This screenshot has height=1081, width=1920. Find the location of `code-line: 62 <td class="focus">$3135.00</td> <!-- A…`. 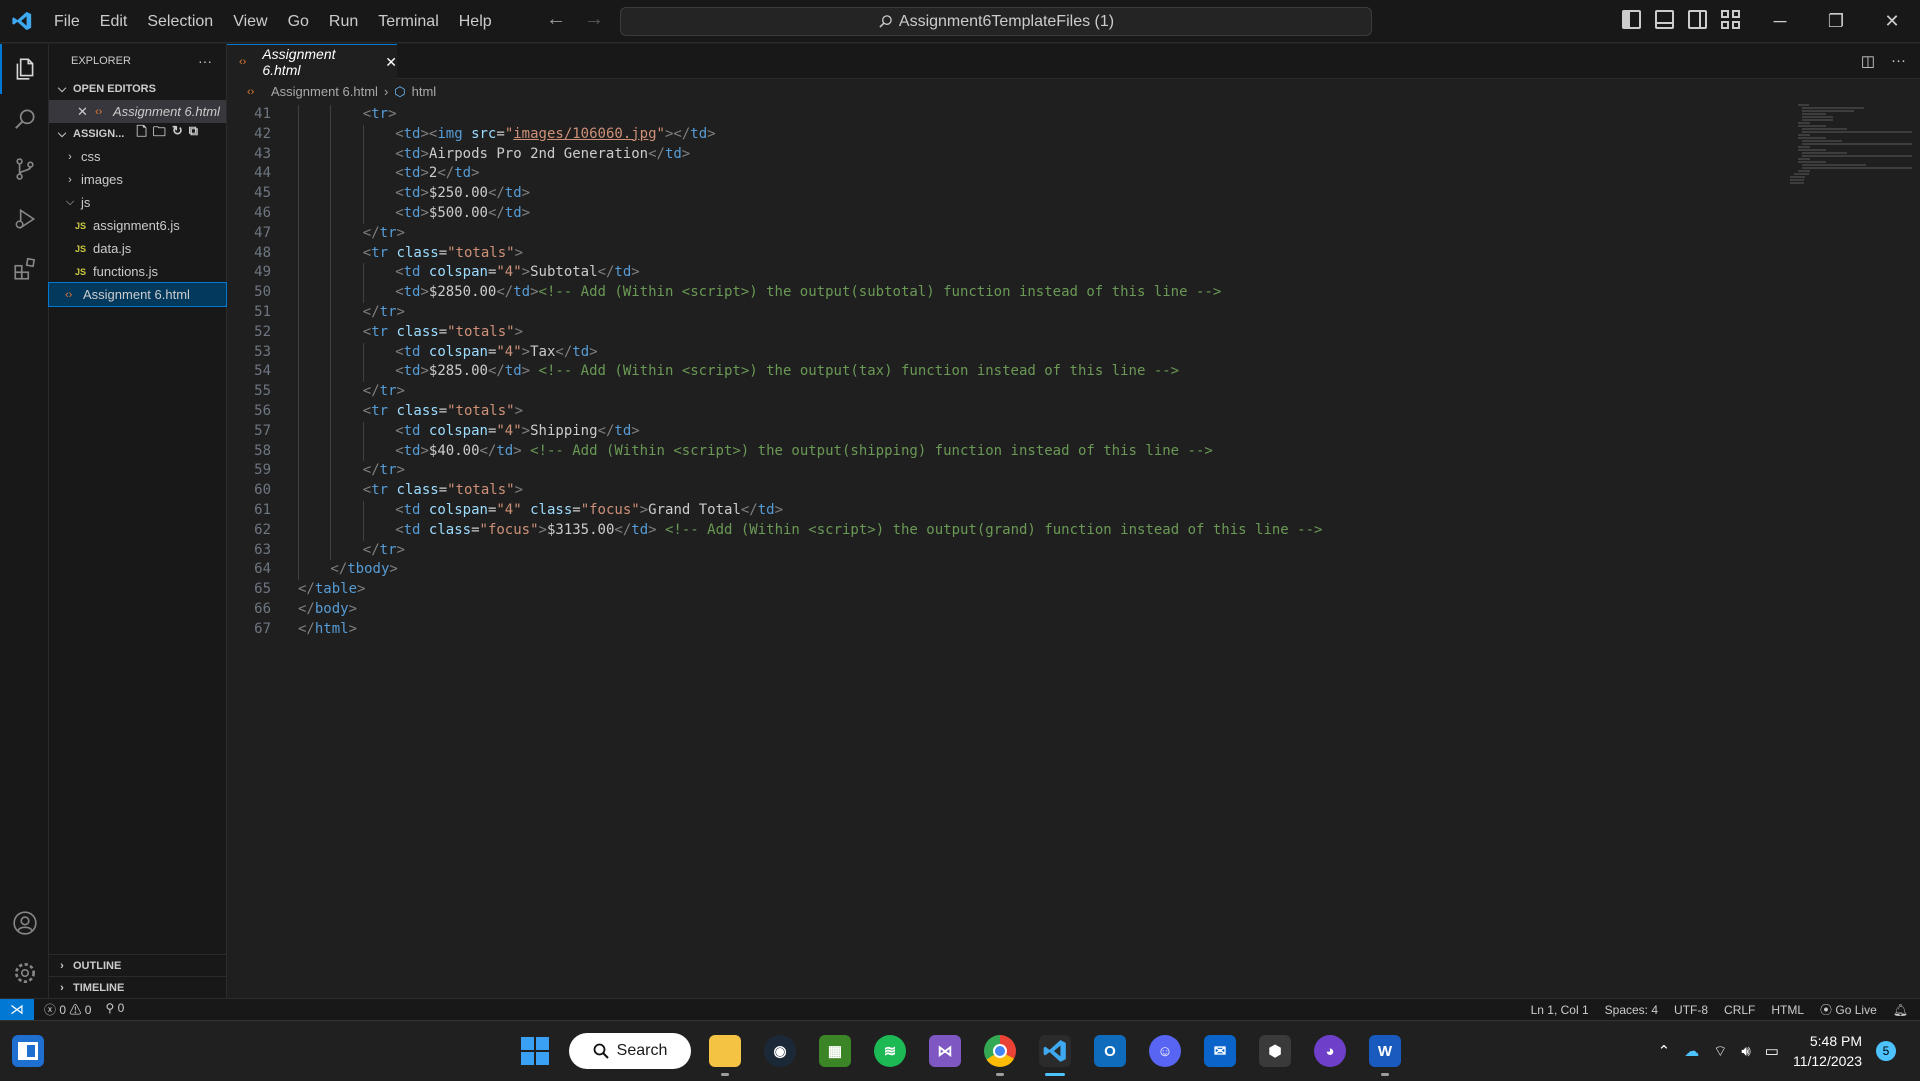

code-line: 62 <td class="focus">$3135.00</td> <!-- A… is located at coordinates (1007, 530).